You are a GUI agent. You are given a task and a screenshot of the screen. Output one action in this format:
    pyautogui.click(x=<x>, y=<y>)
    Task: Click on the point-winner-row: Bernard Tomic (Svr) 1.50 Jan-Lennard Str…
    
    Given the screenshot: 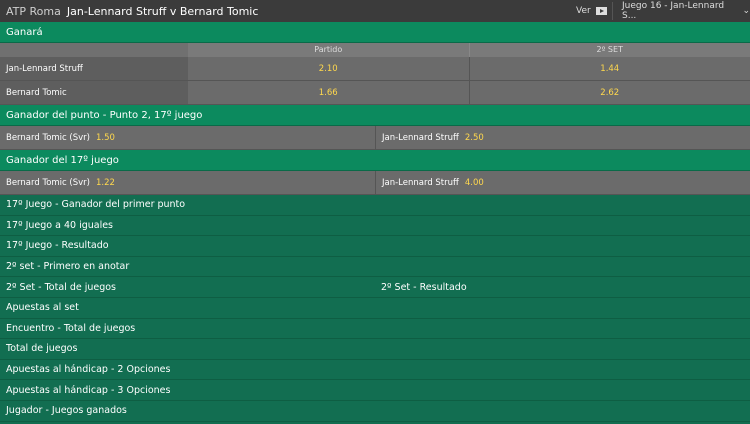 What is the action you would take?
    pyautogui.click(x=375, y=138)
    